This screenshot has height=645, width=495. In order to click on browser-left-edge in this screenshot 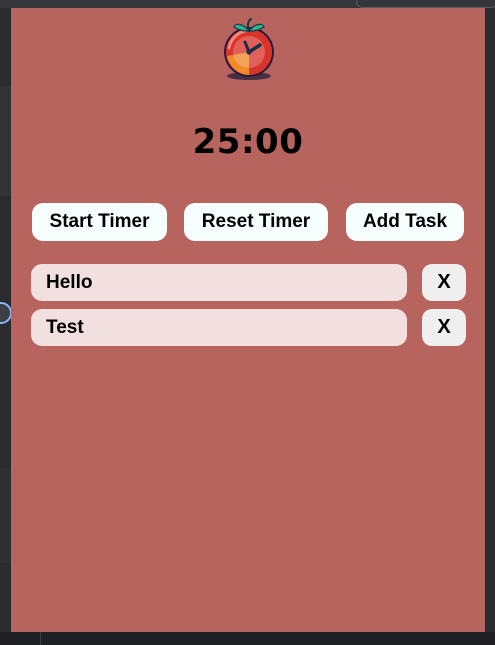, I will do `click(6, 326)`.